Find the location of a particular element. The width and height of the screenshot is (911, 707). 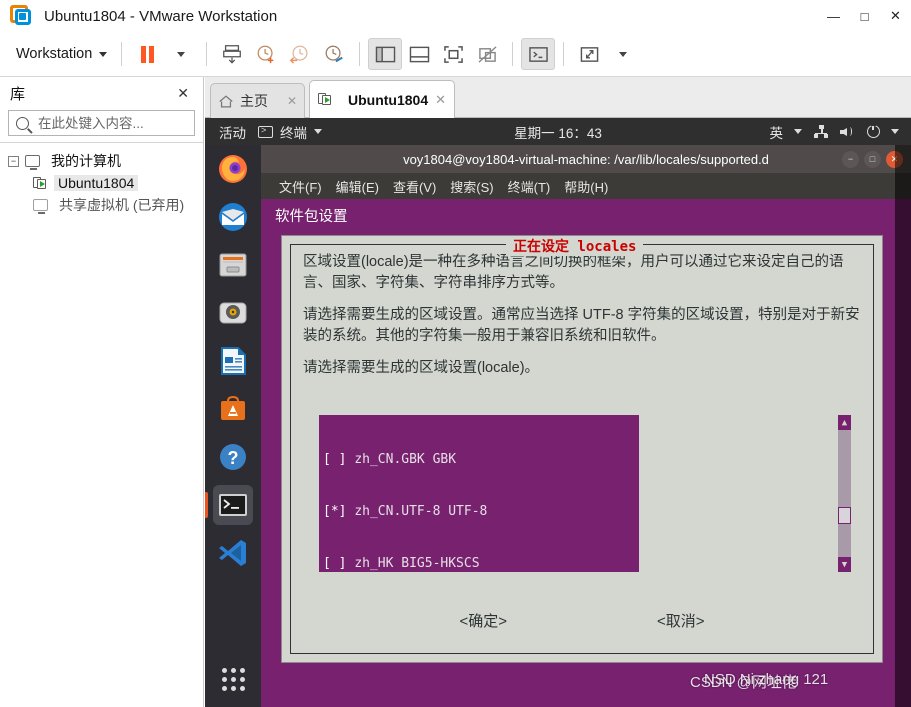

power-icon is located at coordinates (873, 130).